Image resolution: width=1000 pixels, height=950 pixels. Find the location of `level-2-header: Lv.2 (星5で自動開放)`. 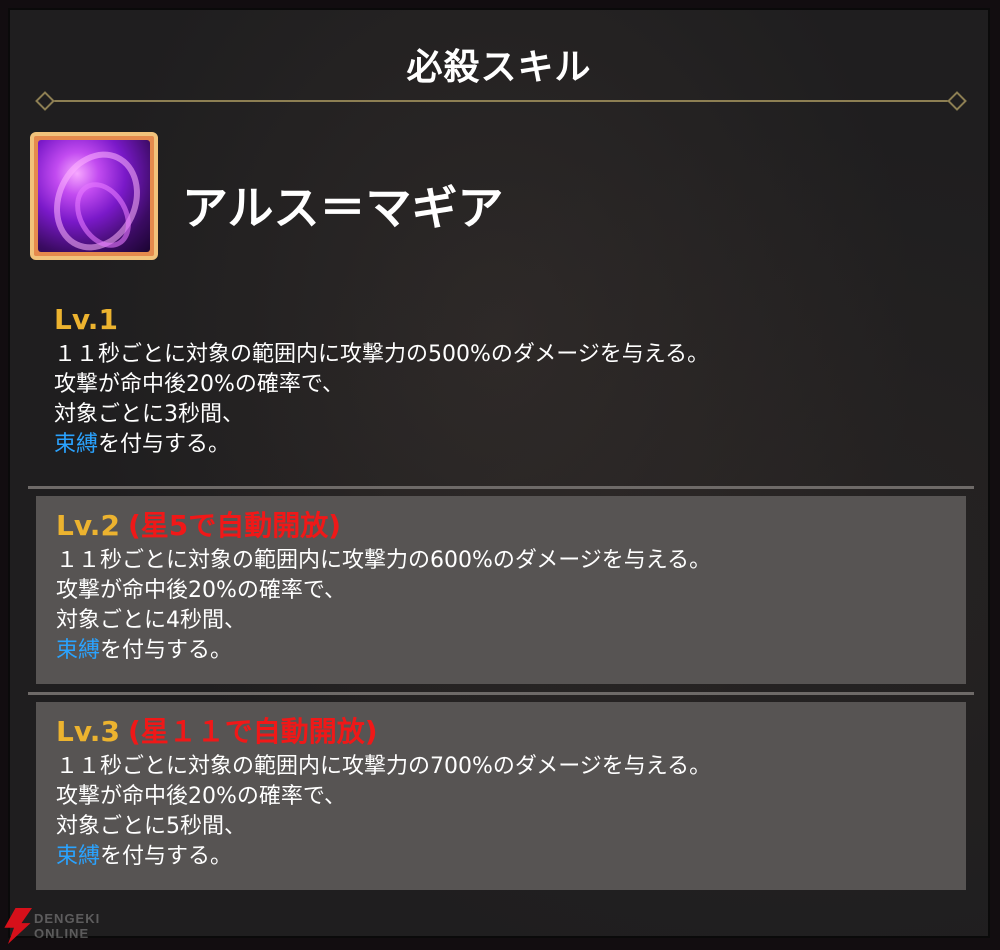

level-2-header: Lv.2 (星5で自動開放) is located at coordinates (500, 526).